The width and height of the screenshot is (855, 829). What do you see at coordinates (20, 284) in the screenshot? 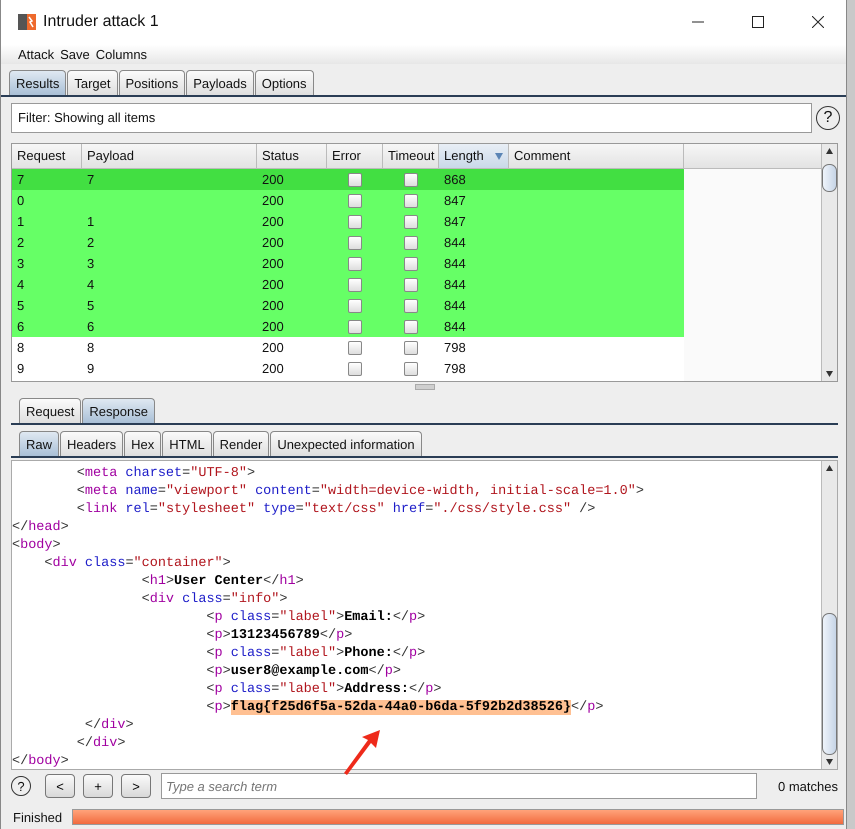
I see `table-cell: 4` at bounding box center [20, 284].